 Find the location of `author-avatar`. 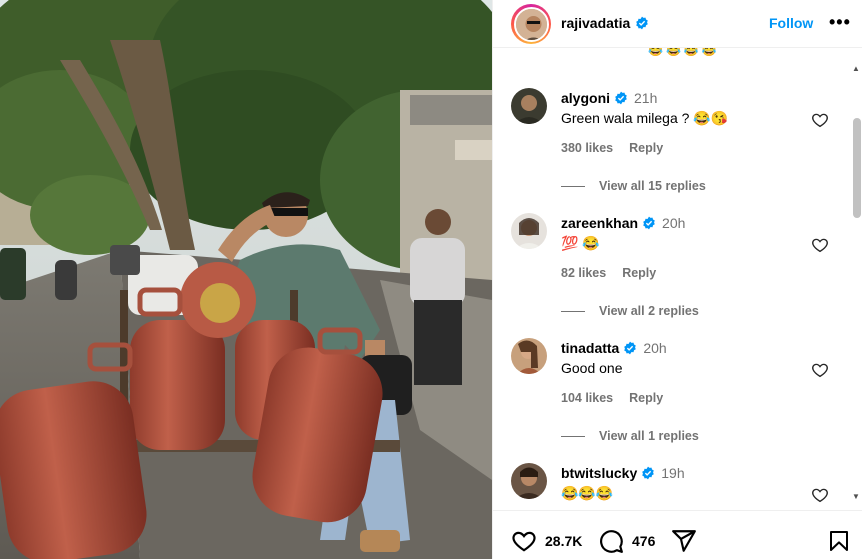

author-avatar is located at coordinates (531, 24).